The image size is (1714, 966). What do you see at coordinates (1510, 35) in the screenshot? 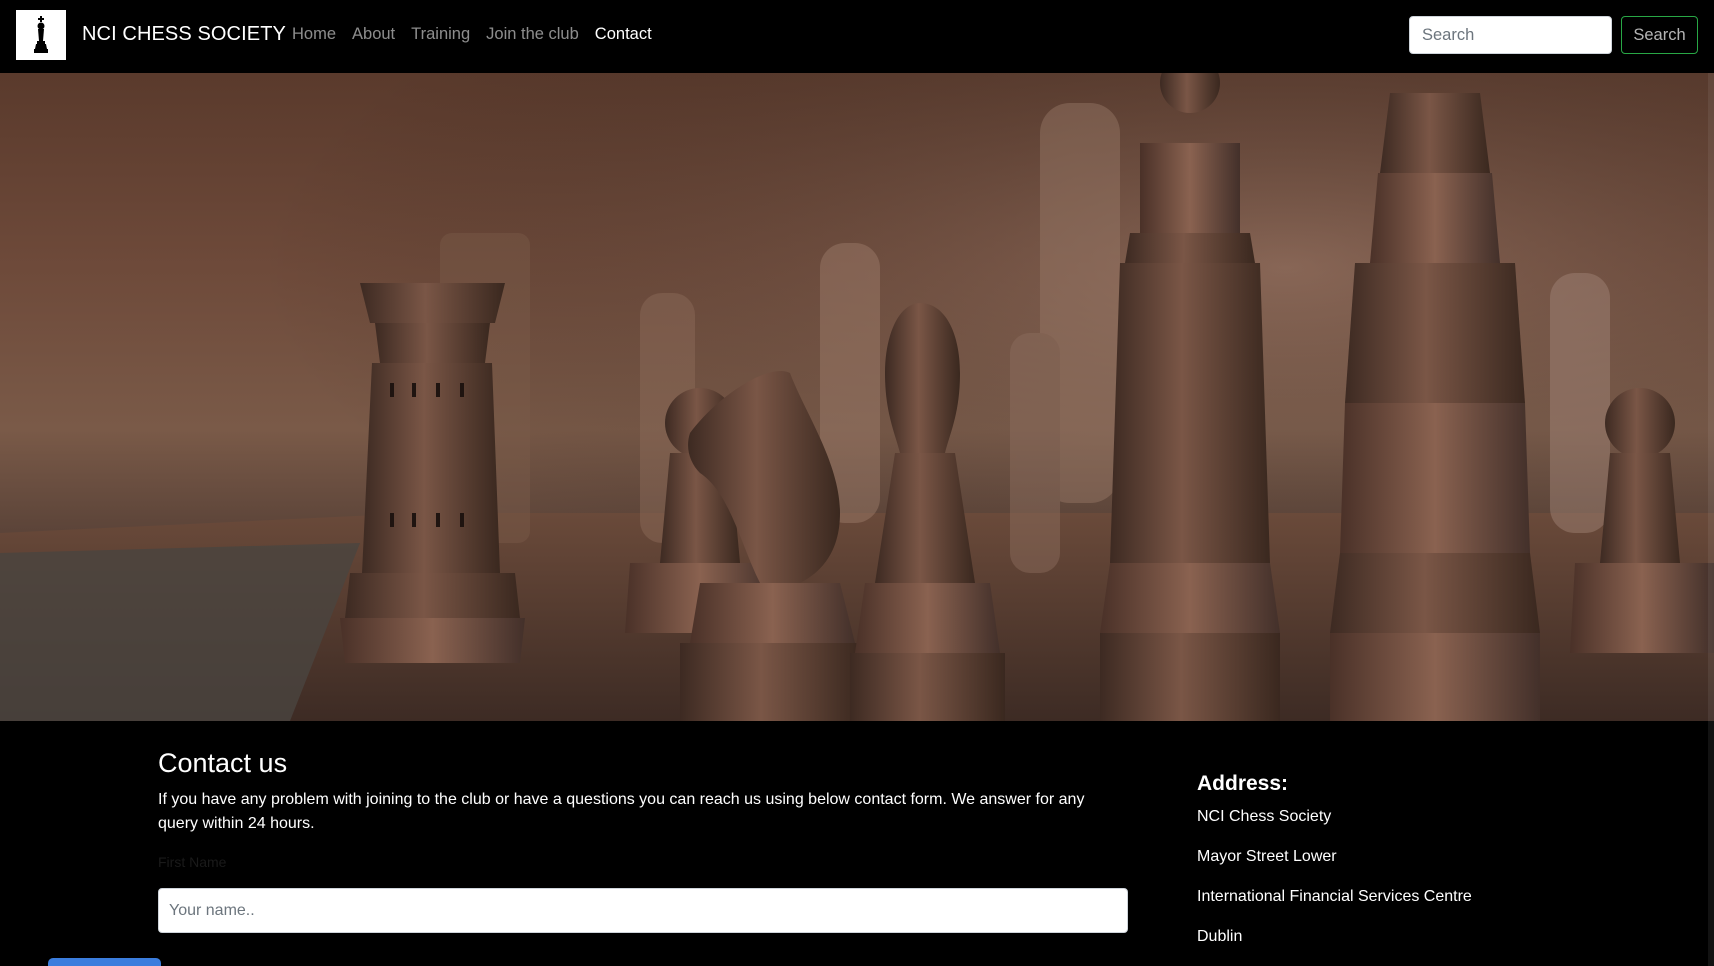
I see `search-input` at bounding box center [1510, 35].